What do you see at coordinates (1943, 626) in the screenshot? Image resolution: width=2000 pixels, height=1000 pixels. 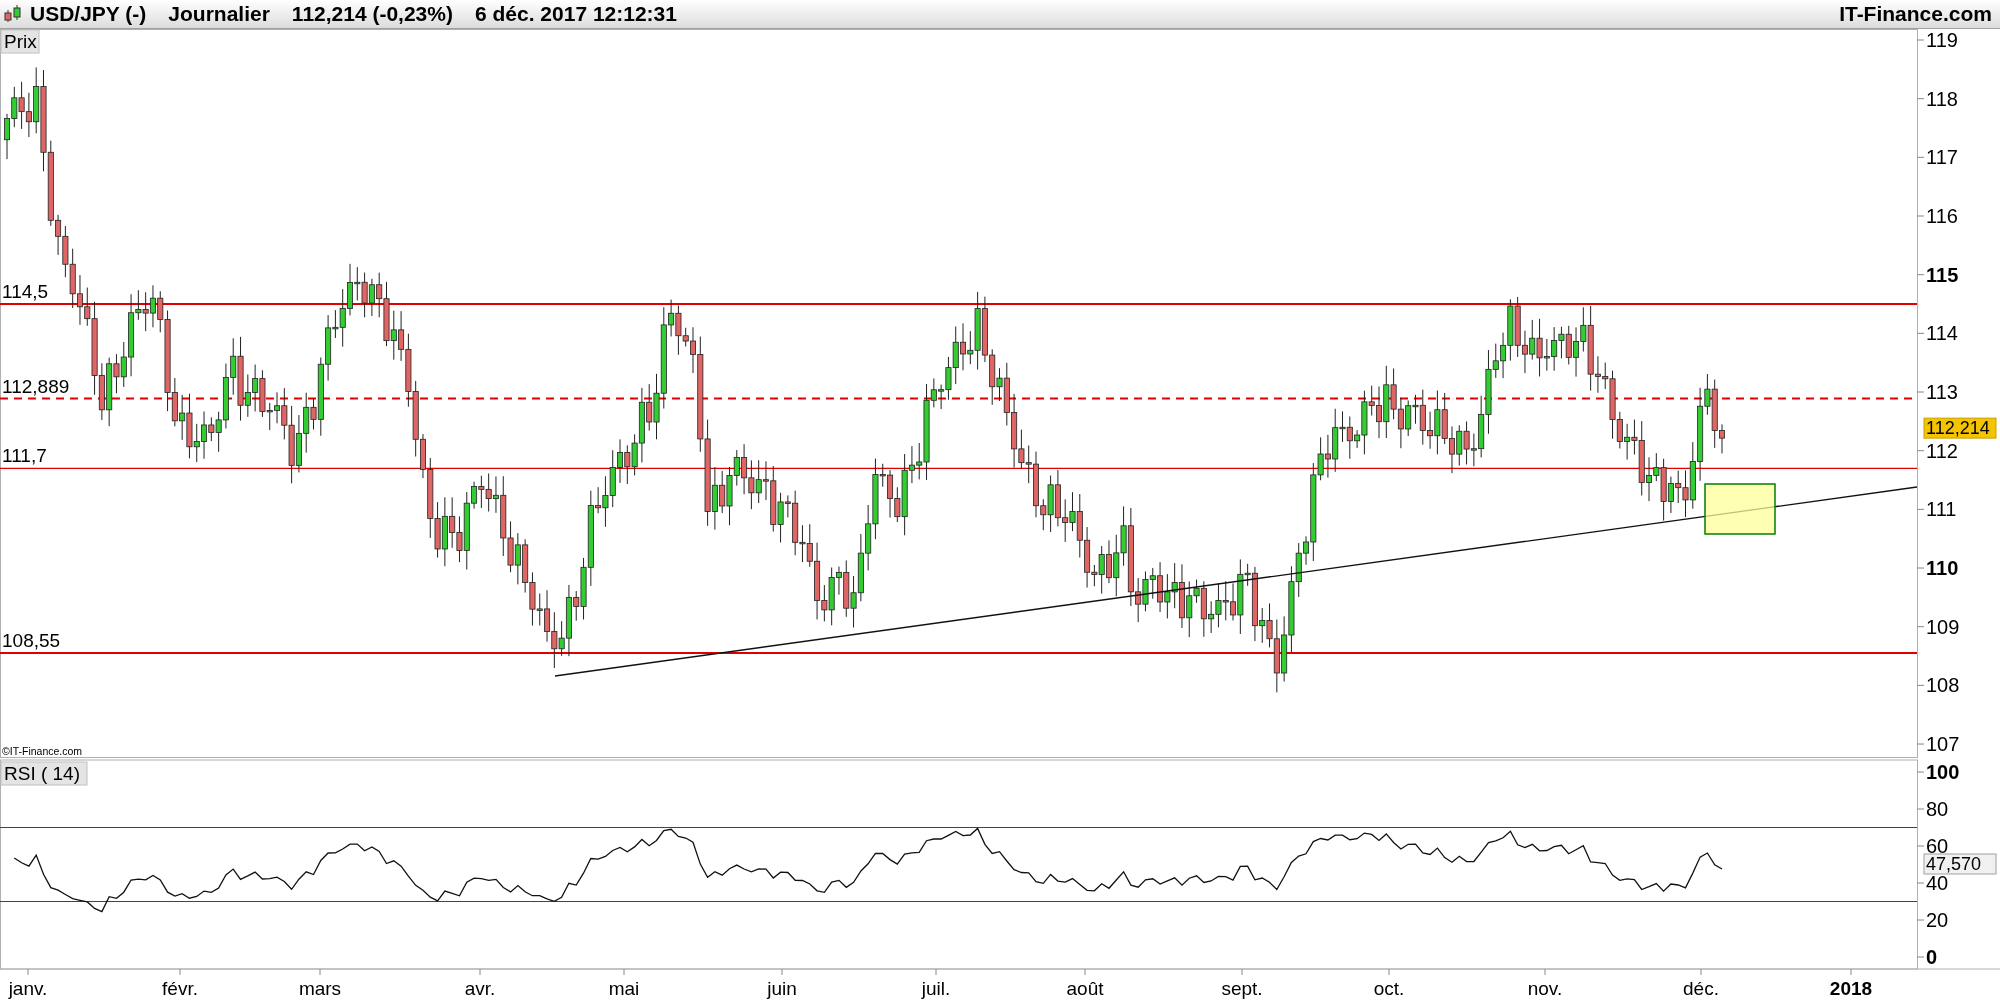 I see `axis-label: 109` at bounding box center [1943, 626].